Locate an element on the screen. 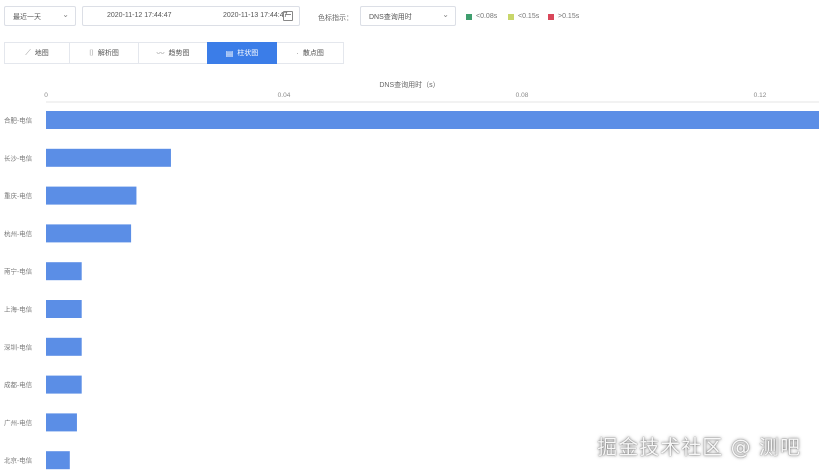  tab-bar-chart: ▤ 柱状图 is located at coordinates (242, 53).